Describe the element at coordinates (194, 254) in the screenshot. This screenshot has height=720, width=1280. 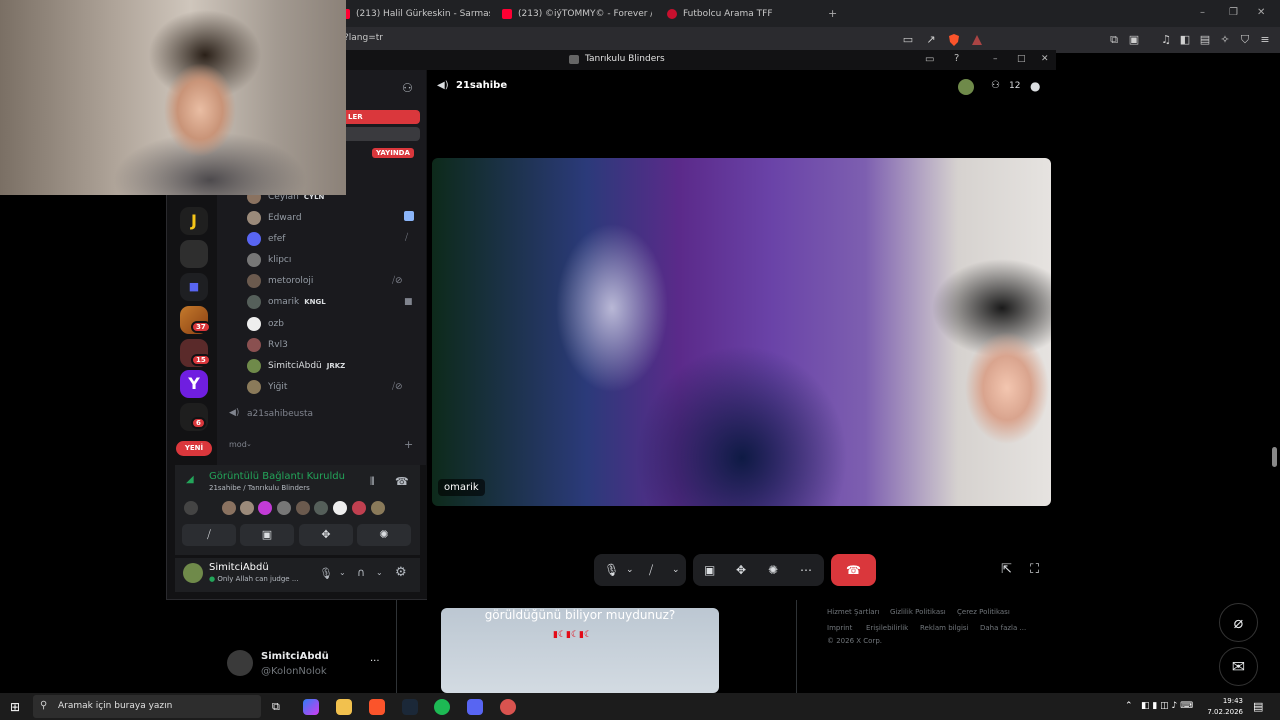
I see `server-icon` at that location.